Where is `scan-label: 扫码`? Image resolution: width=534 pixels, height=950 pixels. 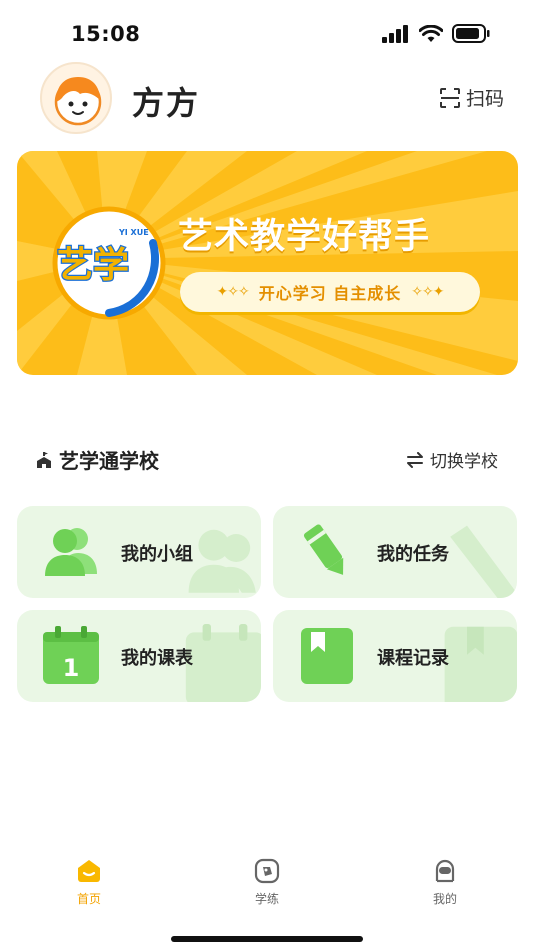 scan-label: 扫码 is located at coordinates (484, 99).